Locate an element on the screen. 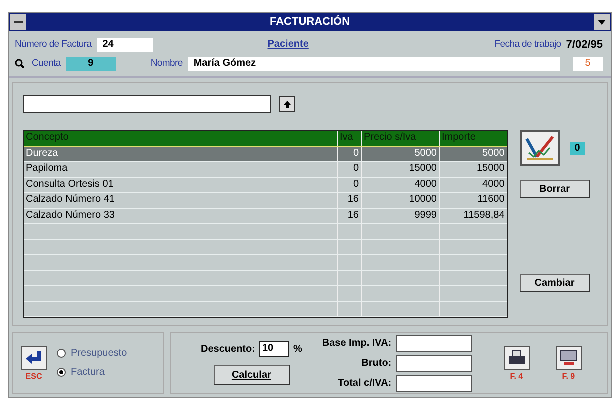  arrow-up-icon is located at coordinates (287, 104).